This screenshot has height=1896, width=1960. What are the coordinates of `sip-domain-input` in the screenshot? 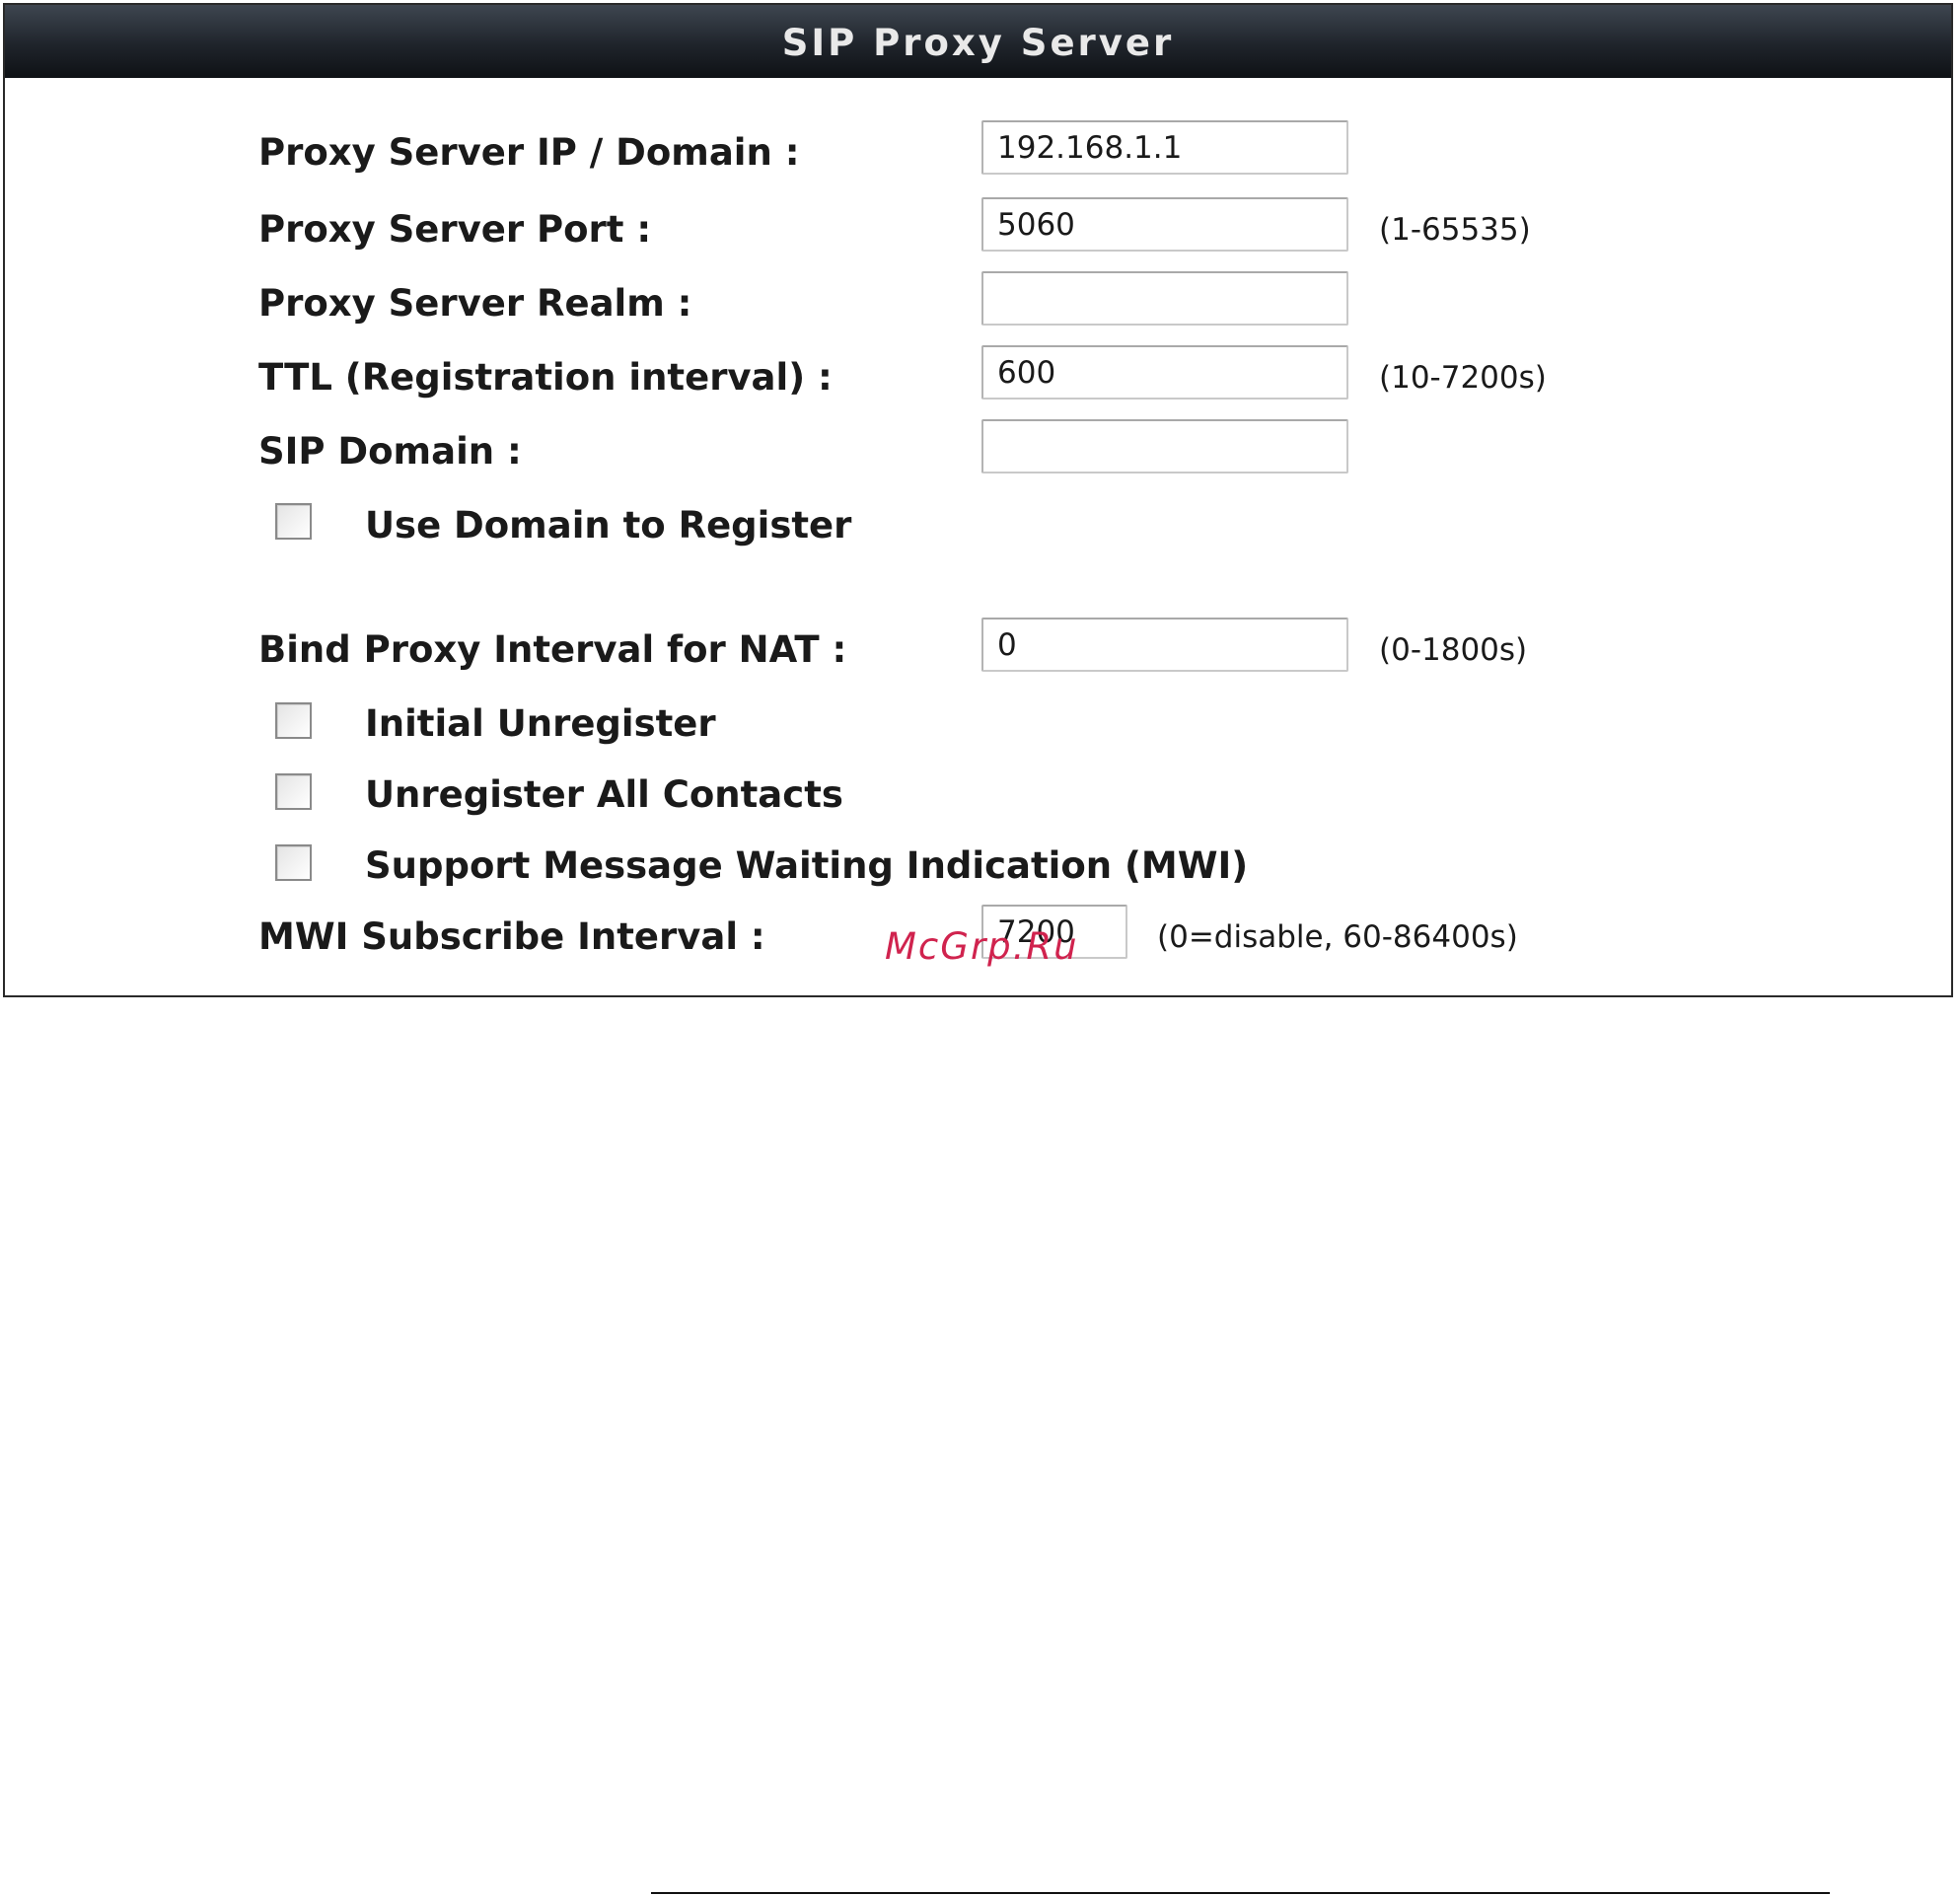 It's located at (1164, 446).